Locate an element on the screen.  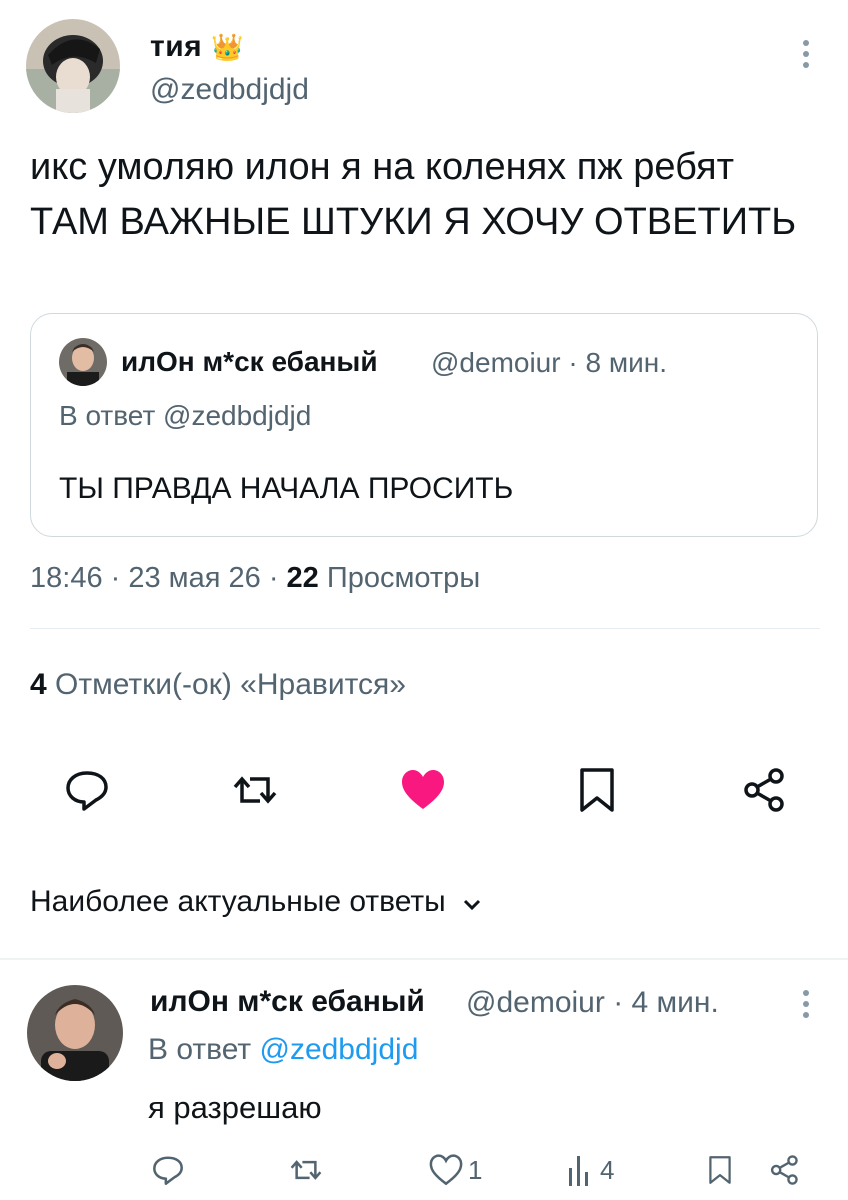
quote-meta: @demoiur · 8 мин. is located at coordinates (549, 363).